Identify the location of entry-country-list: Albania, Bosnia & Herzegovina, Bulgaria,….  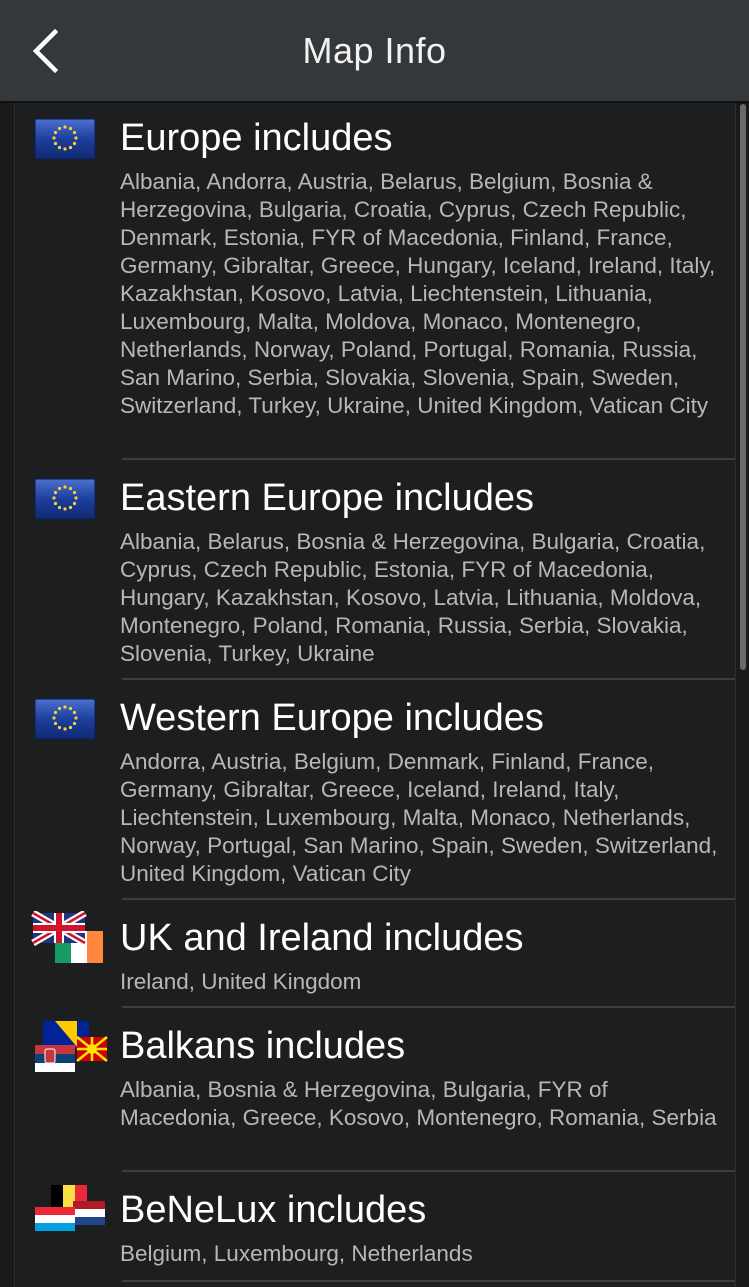
(418, 1103).